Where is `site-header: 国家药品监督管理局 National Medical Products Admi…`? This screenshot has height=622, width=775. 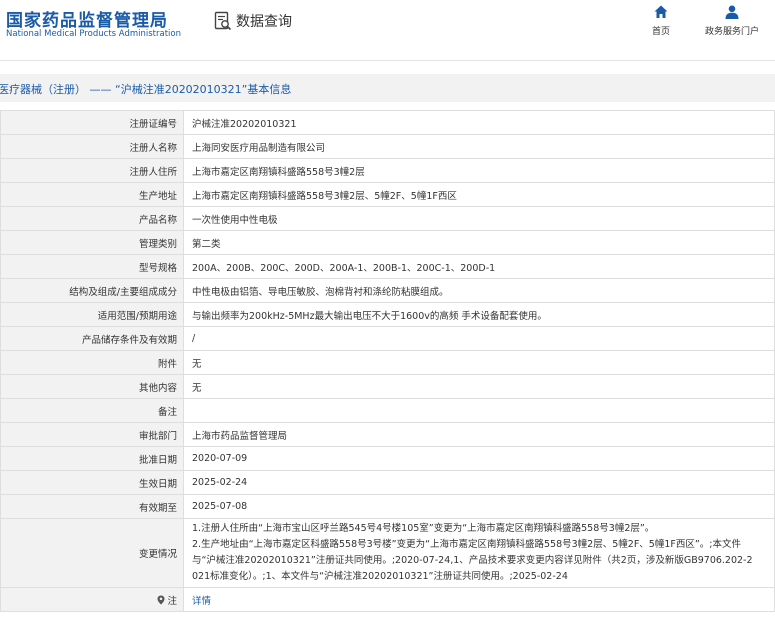
site-header: 国家药品监督管理局 National Medical Products Admi… is located at coordinates (387, 26).